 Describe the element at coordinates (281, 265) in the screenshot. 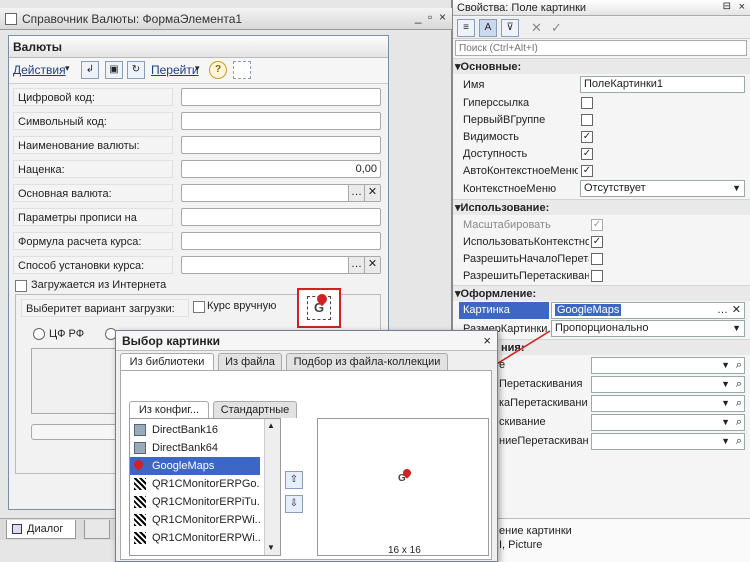

I see `rate-method-input: … ✕` at that location.